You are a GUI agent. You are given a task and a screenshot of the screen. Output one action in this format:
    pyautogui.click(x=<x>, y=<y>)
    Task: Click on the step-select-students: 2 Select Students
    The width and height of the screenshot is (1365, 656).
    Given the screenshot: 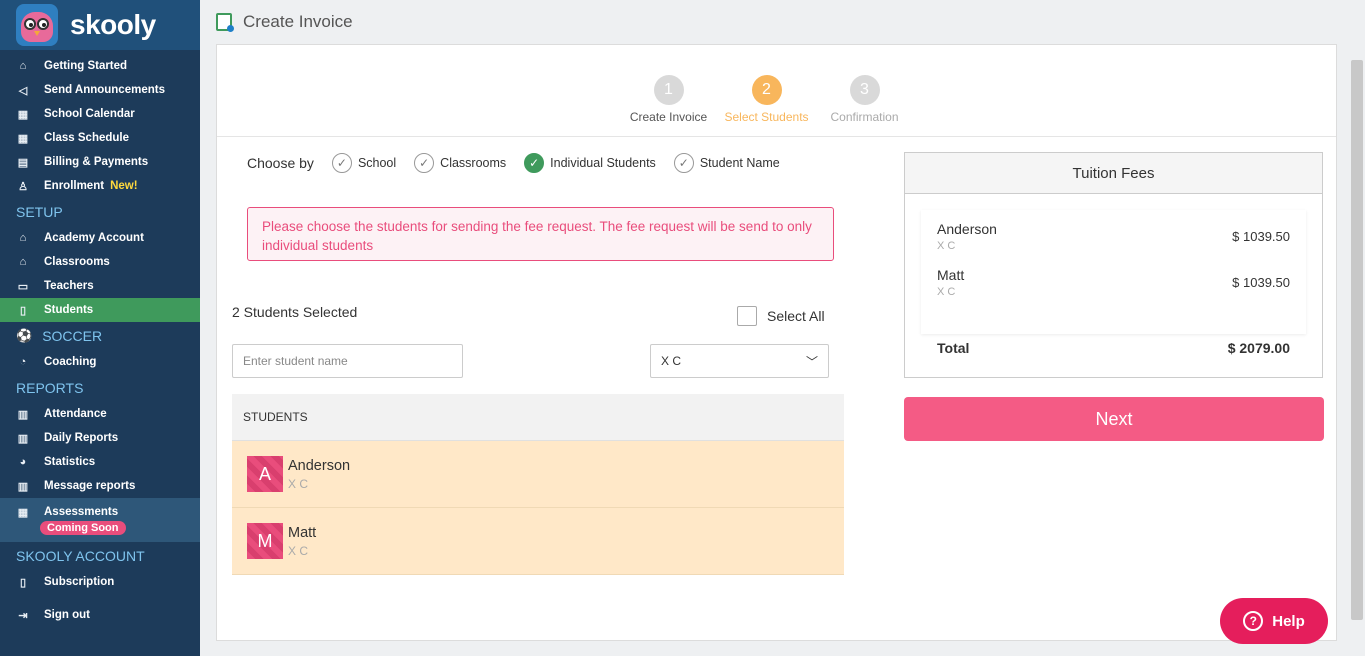 What is the action you would take?
    pyautogui.click(x=767, y=105)
    